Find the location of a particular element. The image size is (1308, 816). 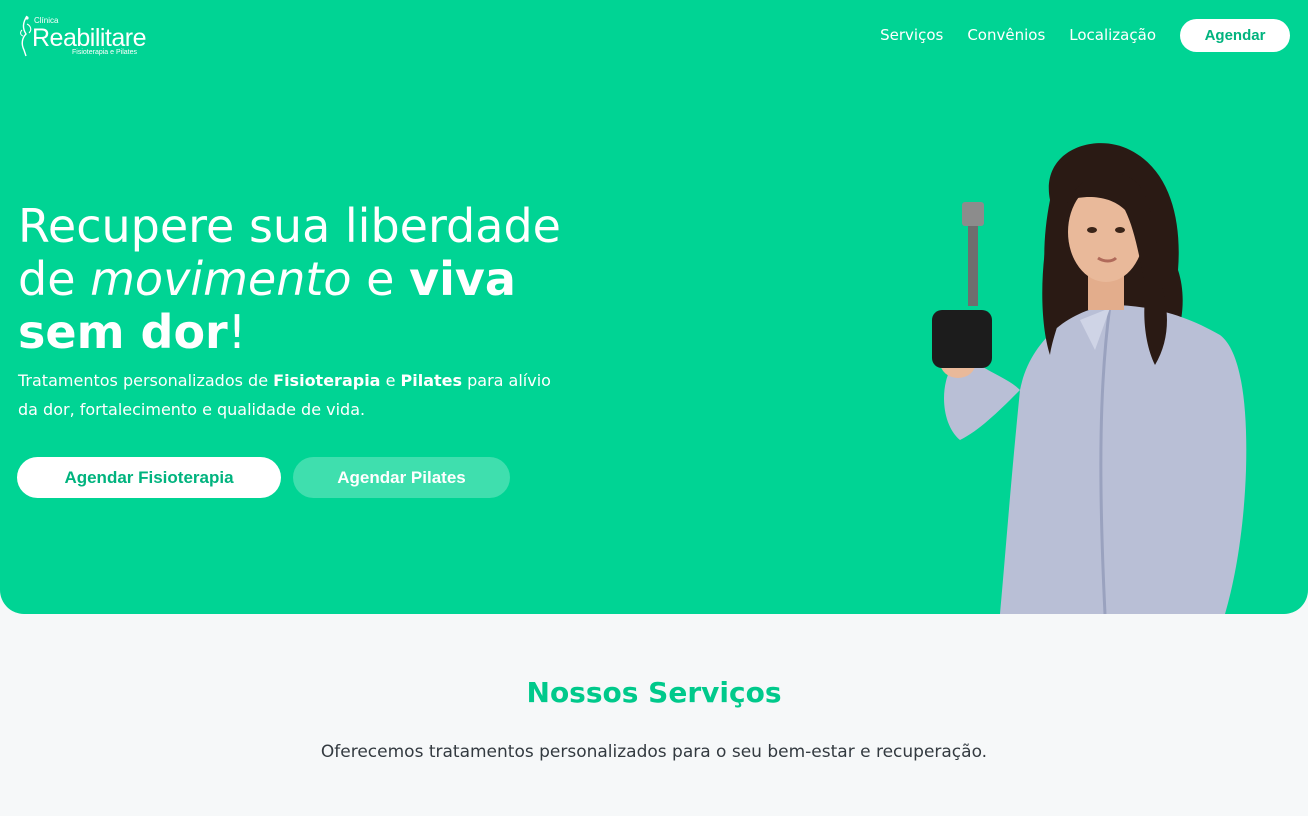

brand-tagline: Fisioterapia e Pilates is located at coordinates (104, 52).